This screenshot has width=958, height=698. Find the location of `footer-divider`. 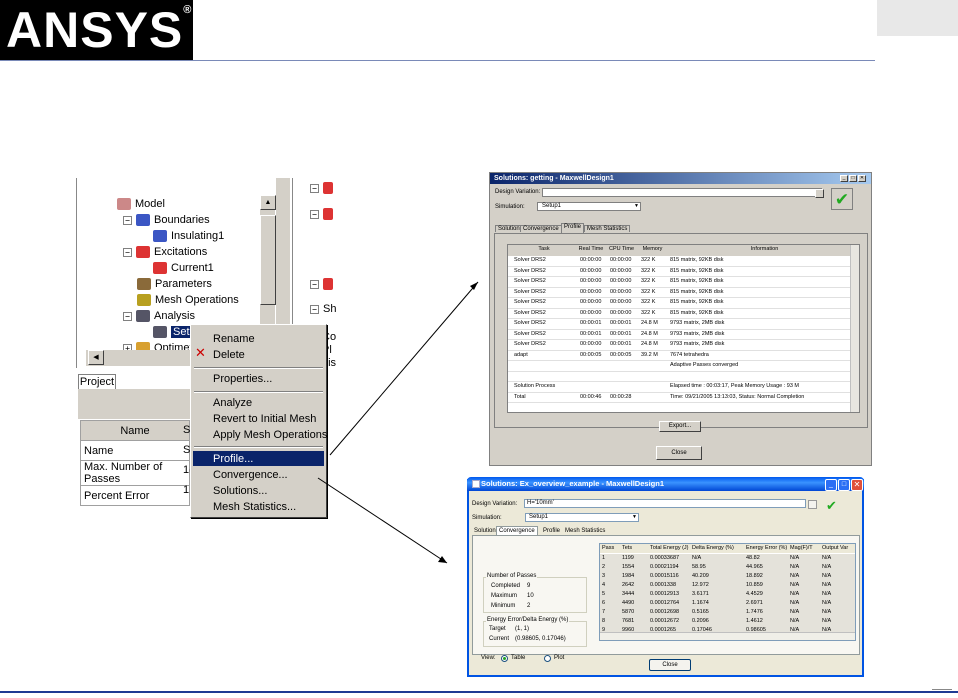

footer-divider is located at coordinates (479, 692).